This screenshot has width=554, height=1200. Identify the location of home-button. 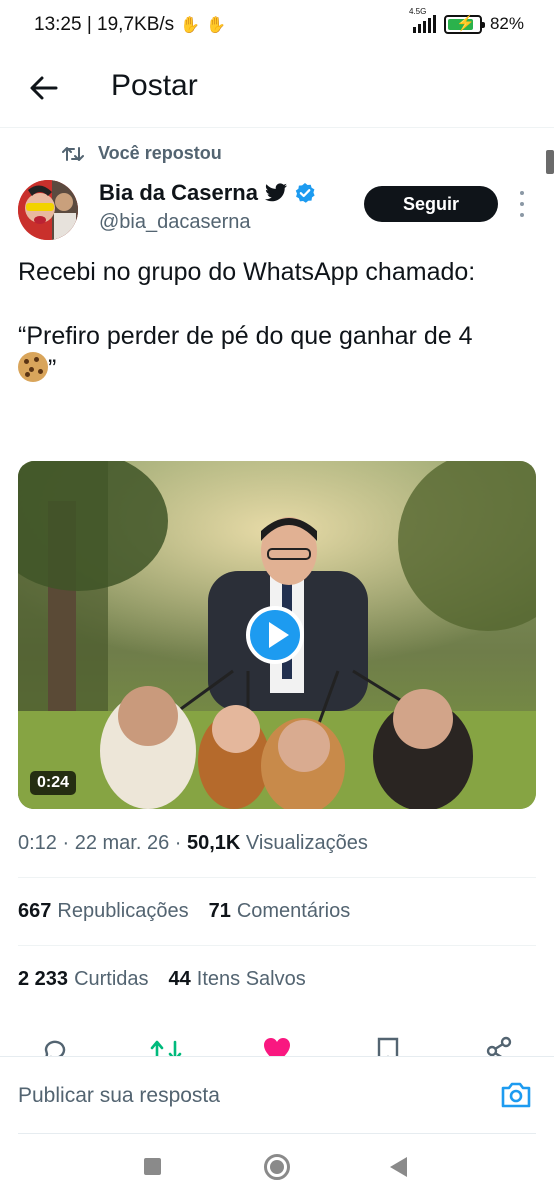
(277, 1167).